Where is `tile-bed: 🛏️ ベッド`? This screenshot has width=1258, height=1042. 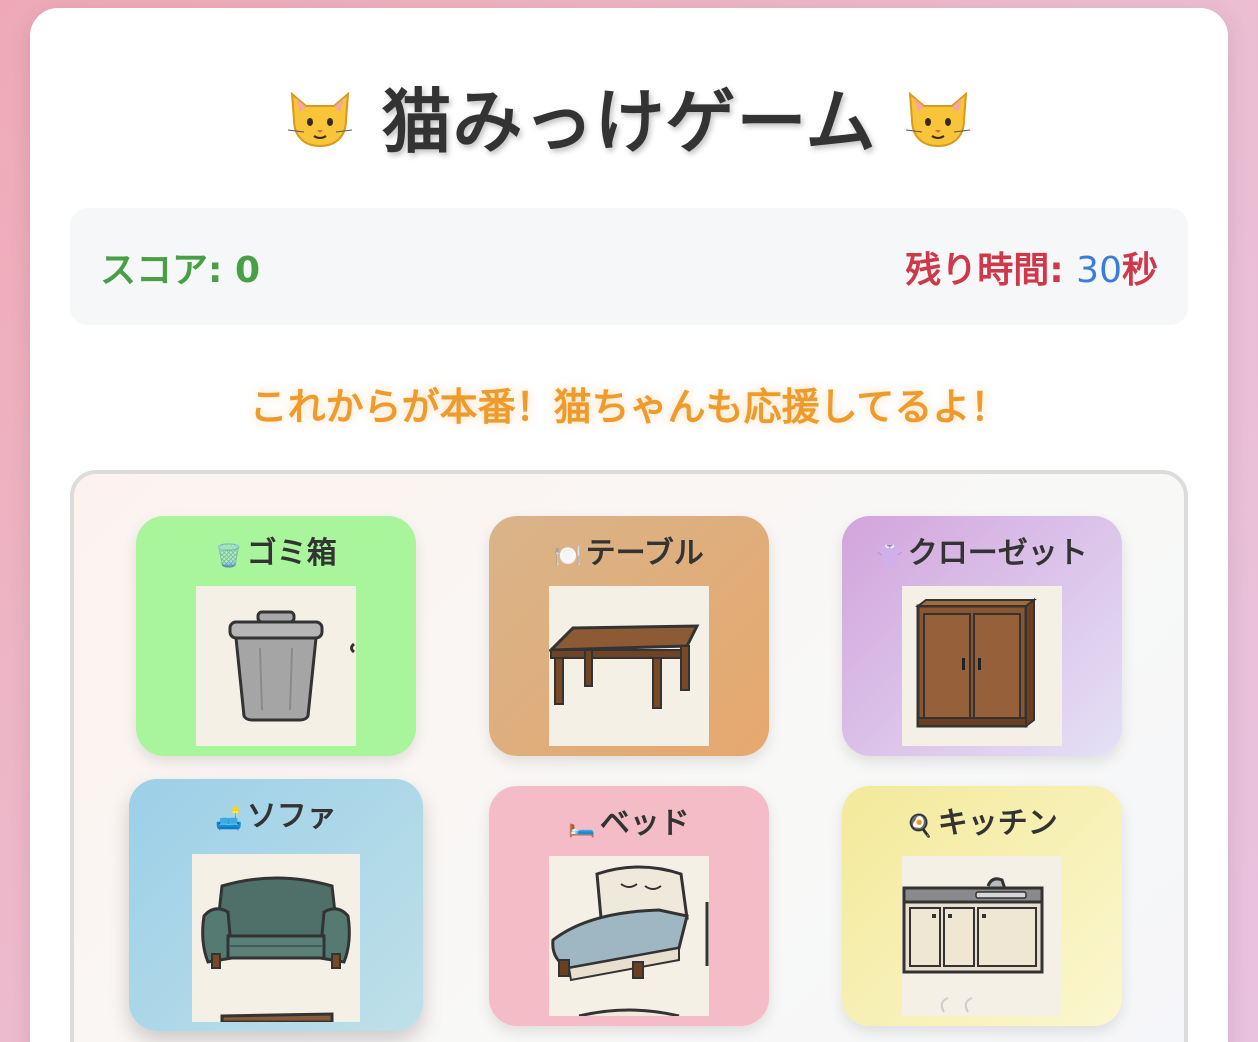
tile-bed: 🛏️ ベッド is located at coordinates (629, 906).